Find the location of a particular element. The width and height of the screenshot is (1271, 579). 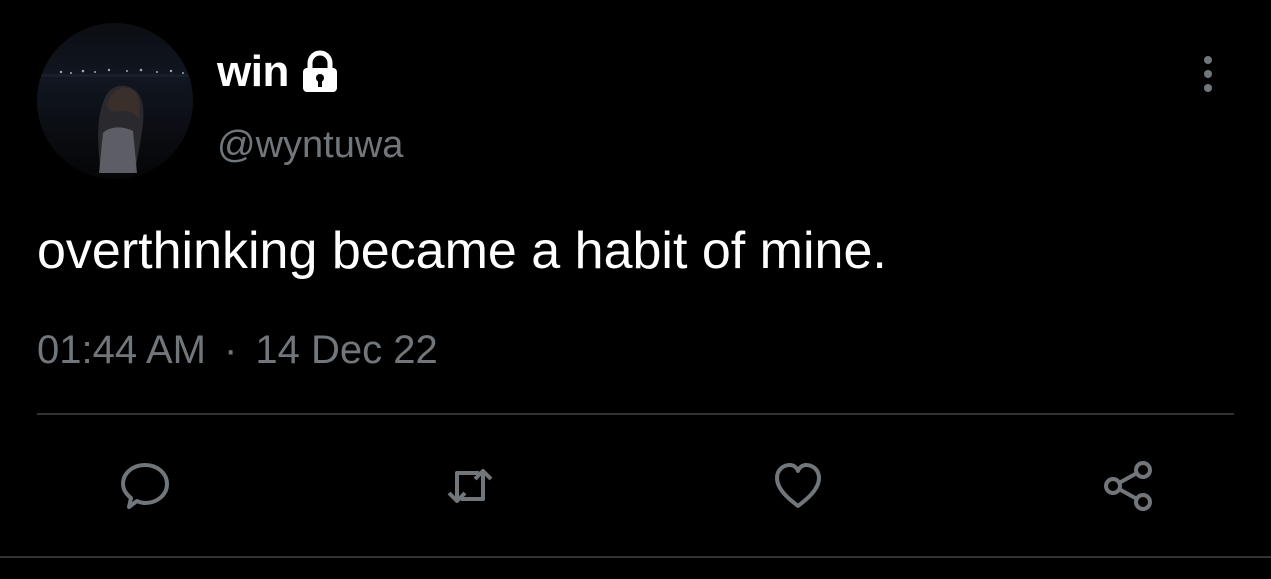

divider is located at coordinates (635, 414).